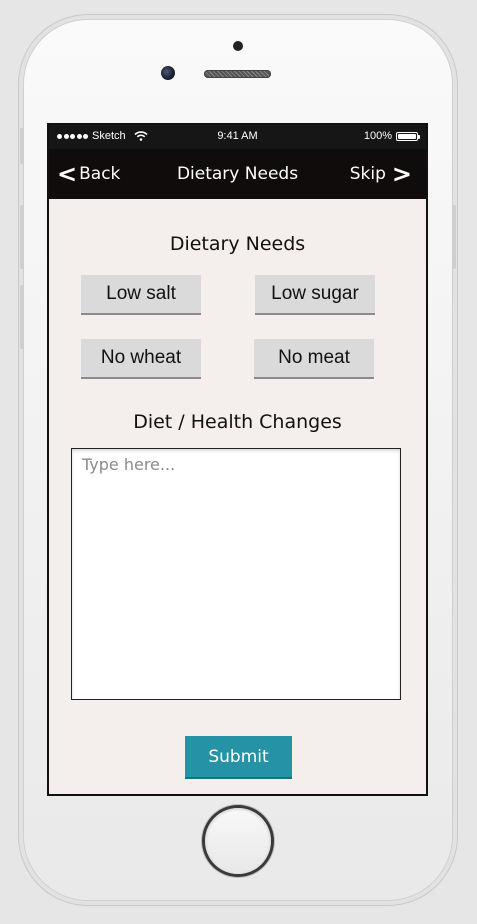  Describe the element at coordinates (22, 237) in the screenshot. I see `volume-up-button` at that location.